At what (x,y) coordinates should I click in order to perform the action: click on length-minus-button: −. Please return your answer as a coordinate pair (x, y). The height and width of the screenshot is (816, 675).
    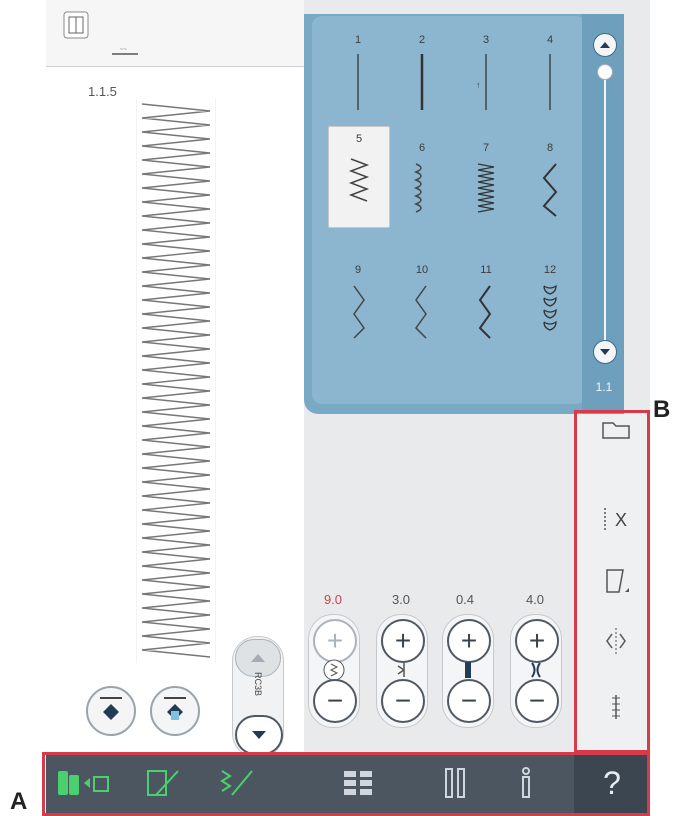
    Looking at the image, I should click on (403, 701).